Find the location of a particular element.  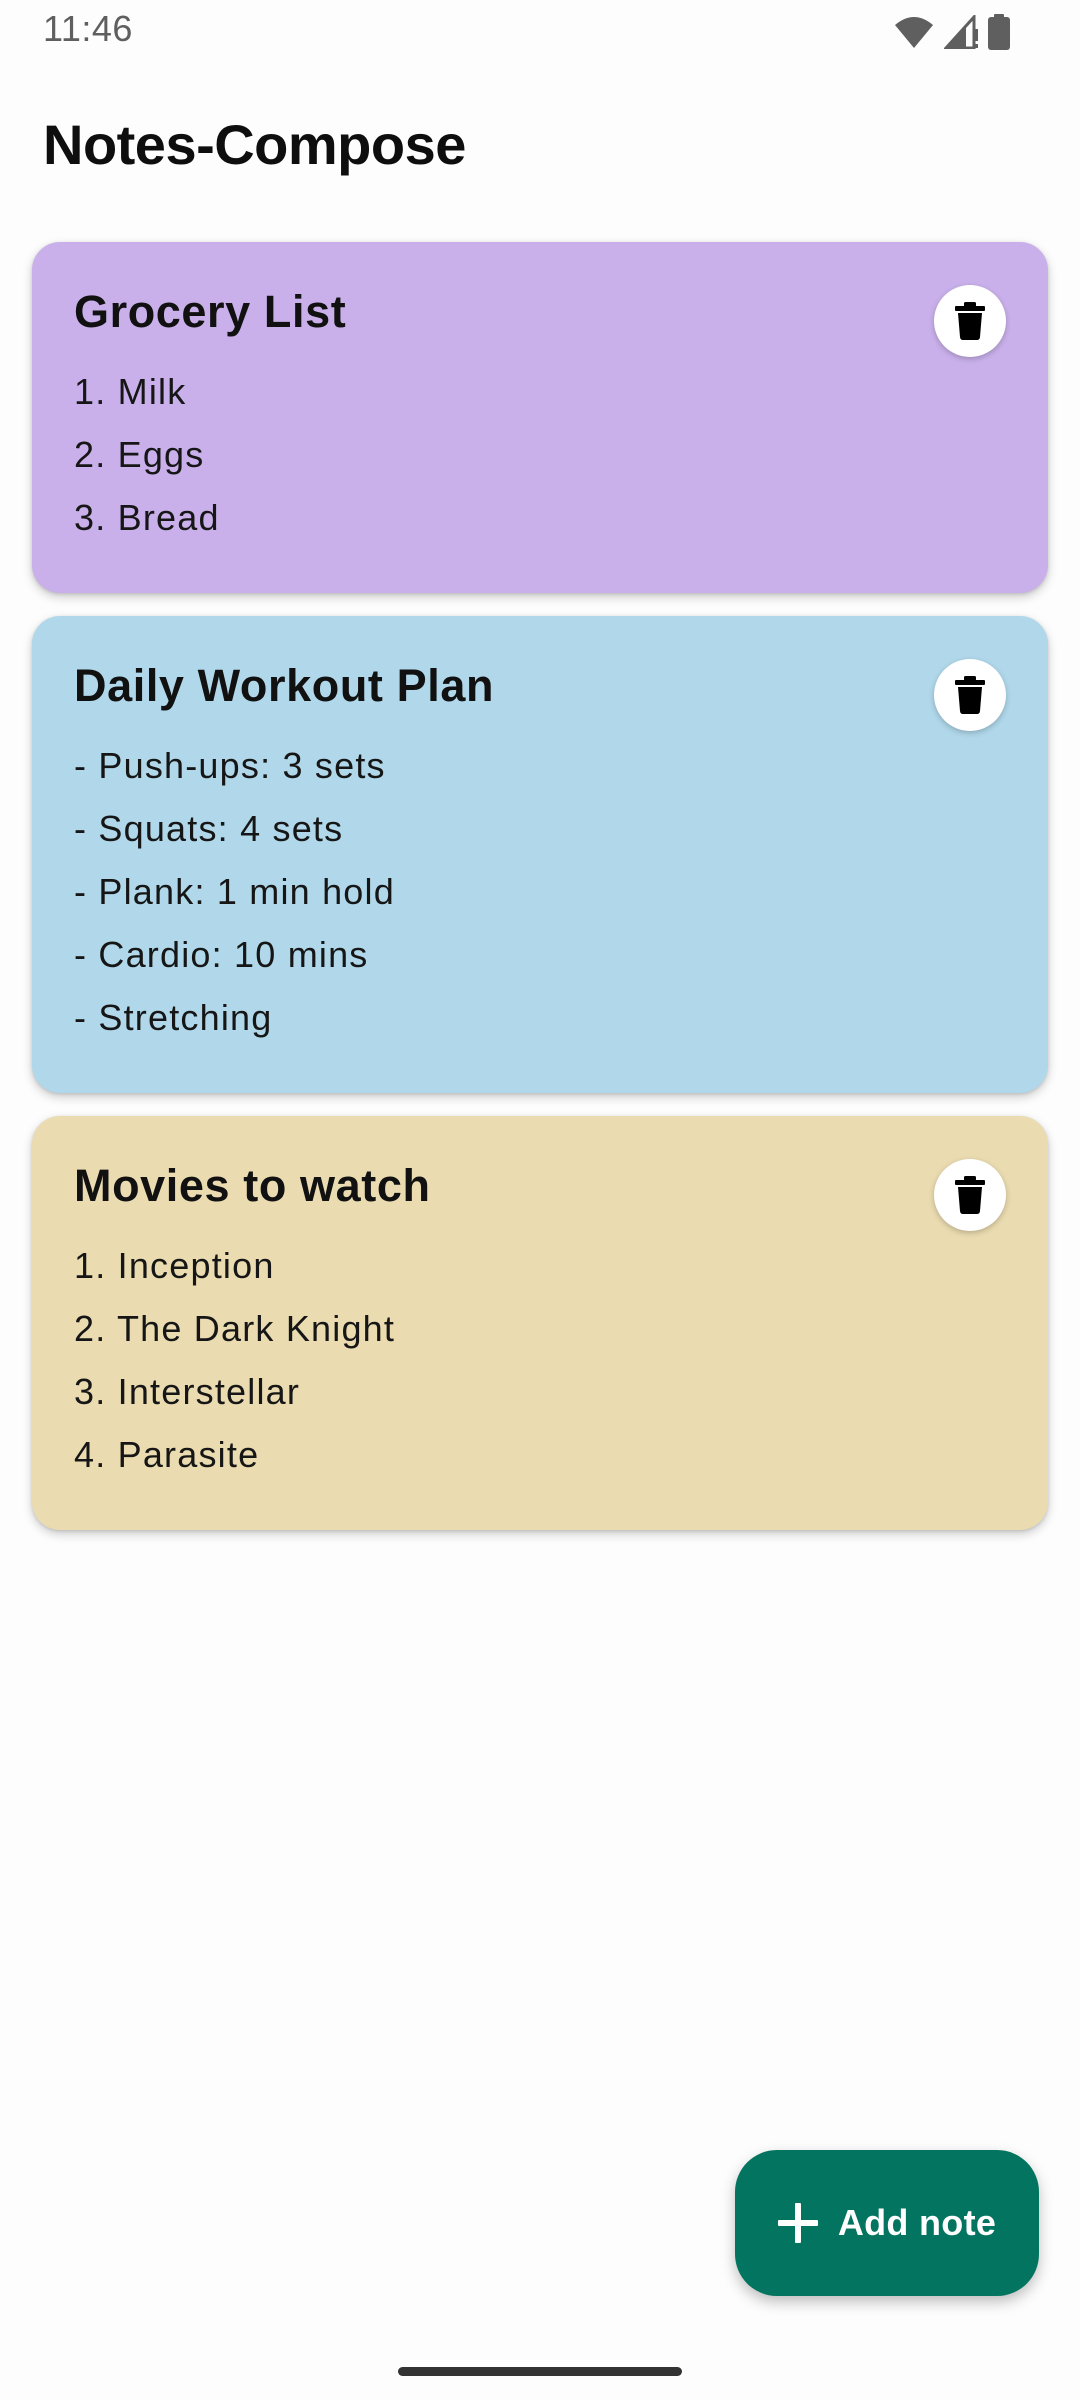

note-line: 3. Bread is located at coordinates (147, 517).